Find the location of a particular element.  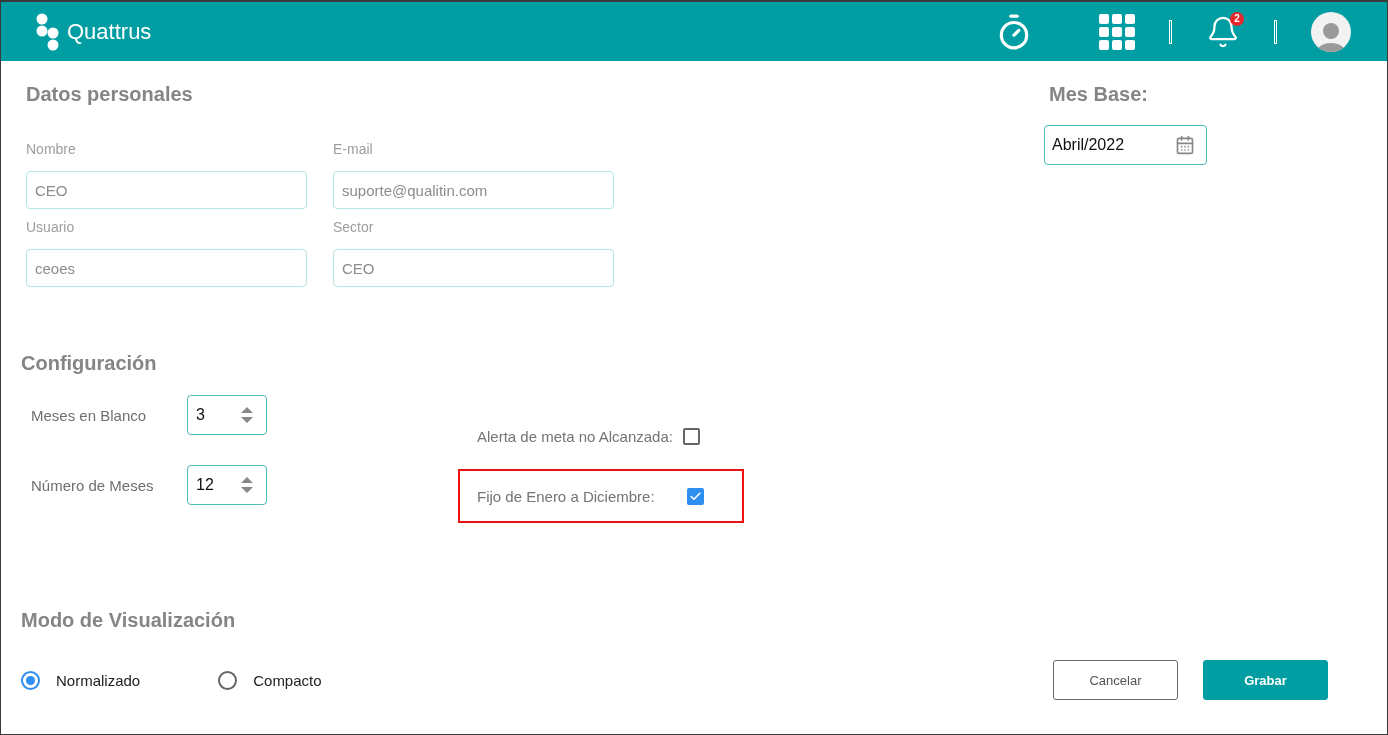

radio-label: Normalizado is located at coordinates (98, 680).